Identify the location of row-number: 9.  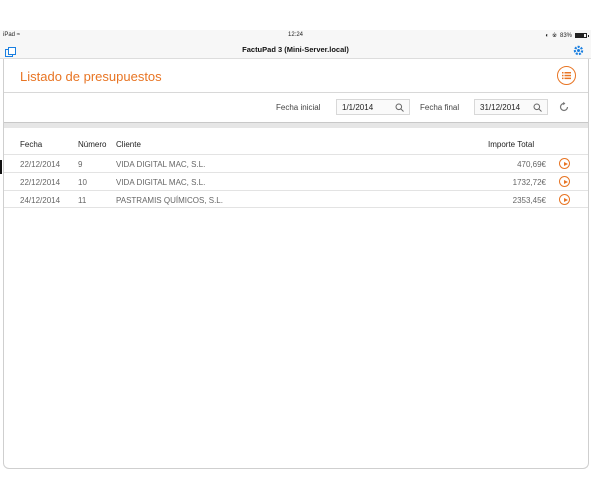
(80, 164).